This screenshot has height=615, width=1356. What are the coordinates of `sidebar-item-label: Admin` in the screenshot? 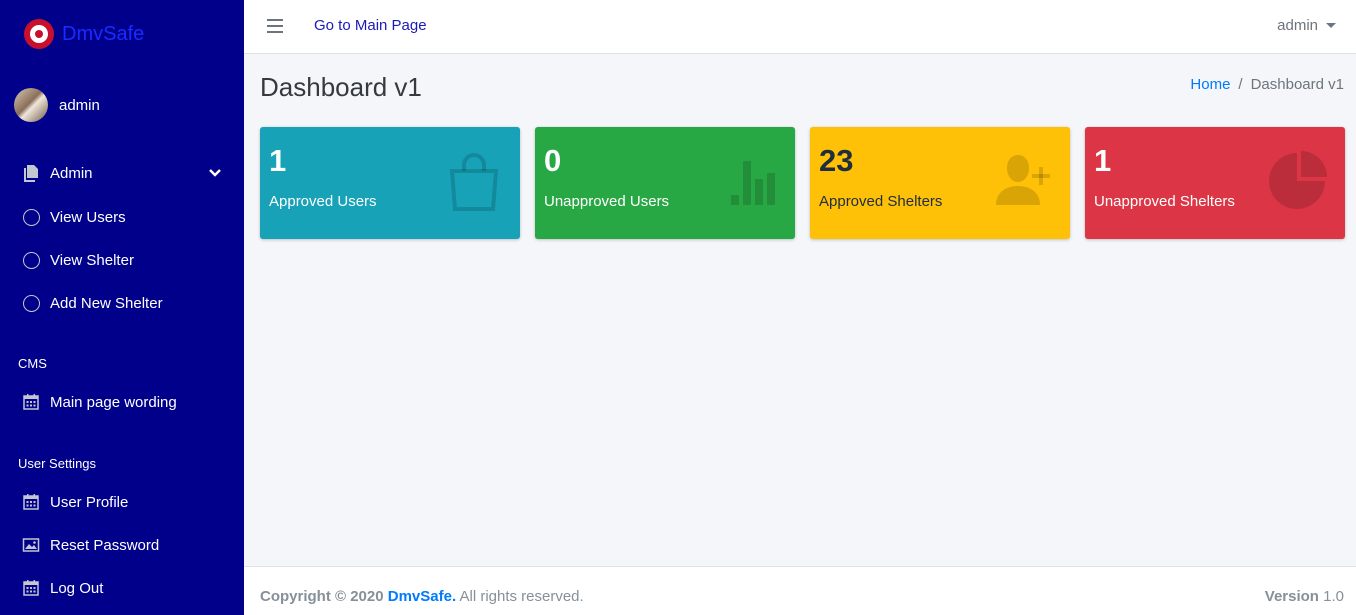 It's located at (71, 173).